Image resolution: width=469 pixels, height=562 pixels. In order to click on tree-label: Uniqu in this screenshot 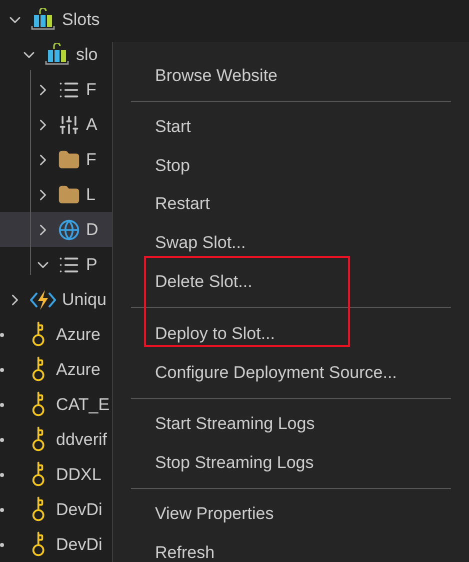, I will do `click(84, 299)`.